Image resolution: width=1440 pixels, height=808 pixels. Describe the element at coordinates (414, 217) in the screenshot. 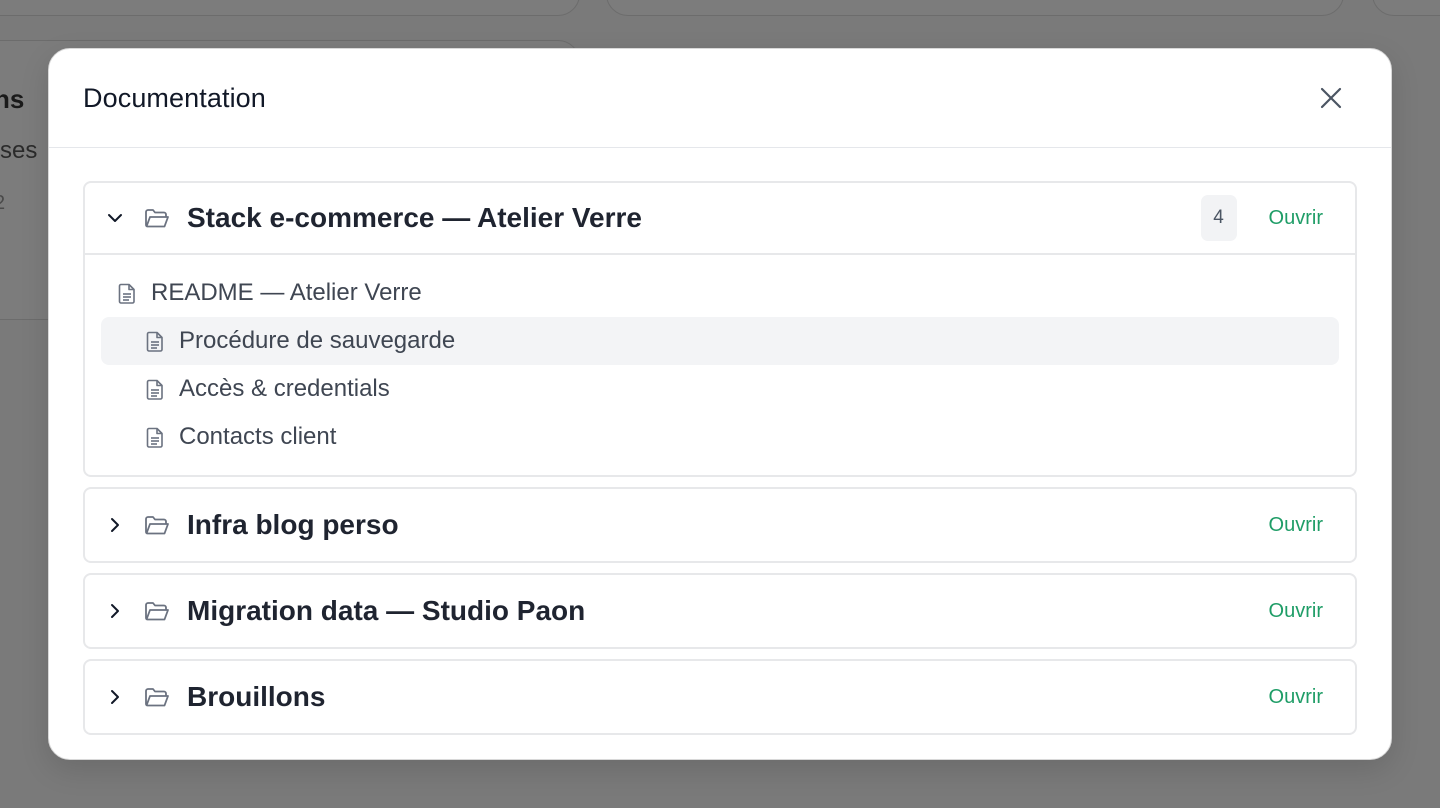

I see `folder-name: Stack e-commerce — Atelier Verre` at that location.